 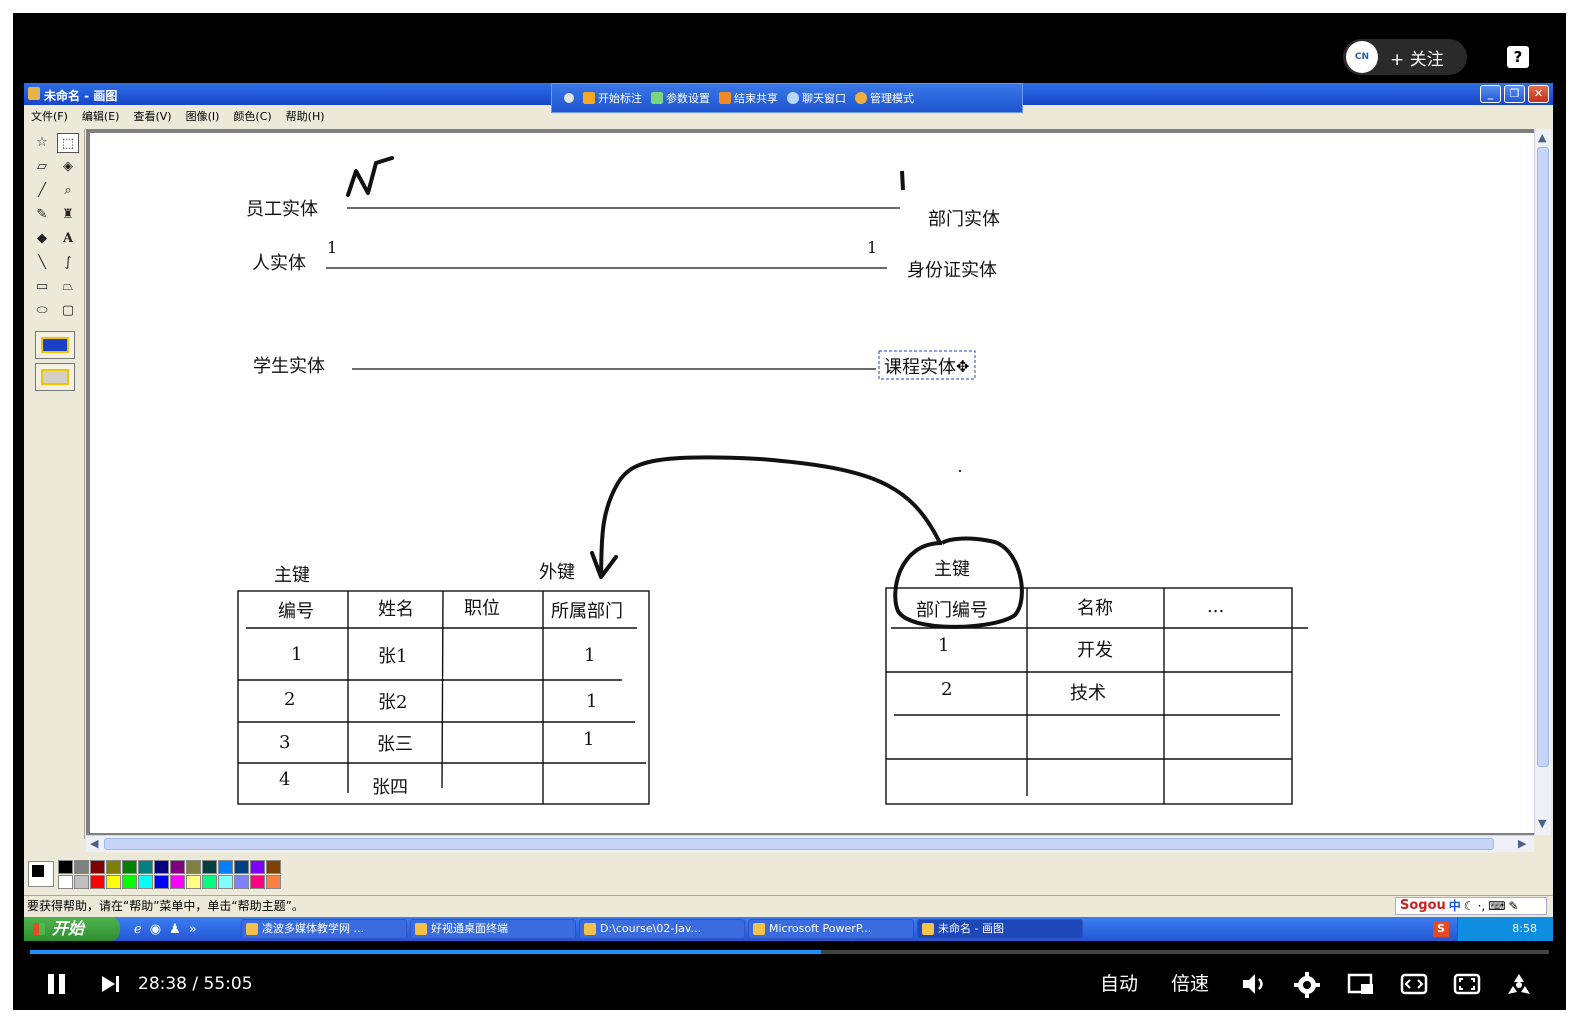 I want to click on horizontal-scrollbar: ◀ ▶, so click(x=810, y=843).